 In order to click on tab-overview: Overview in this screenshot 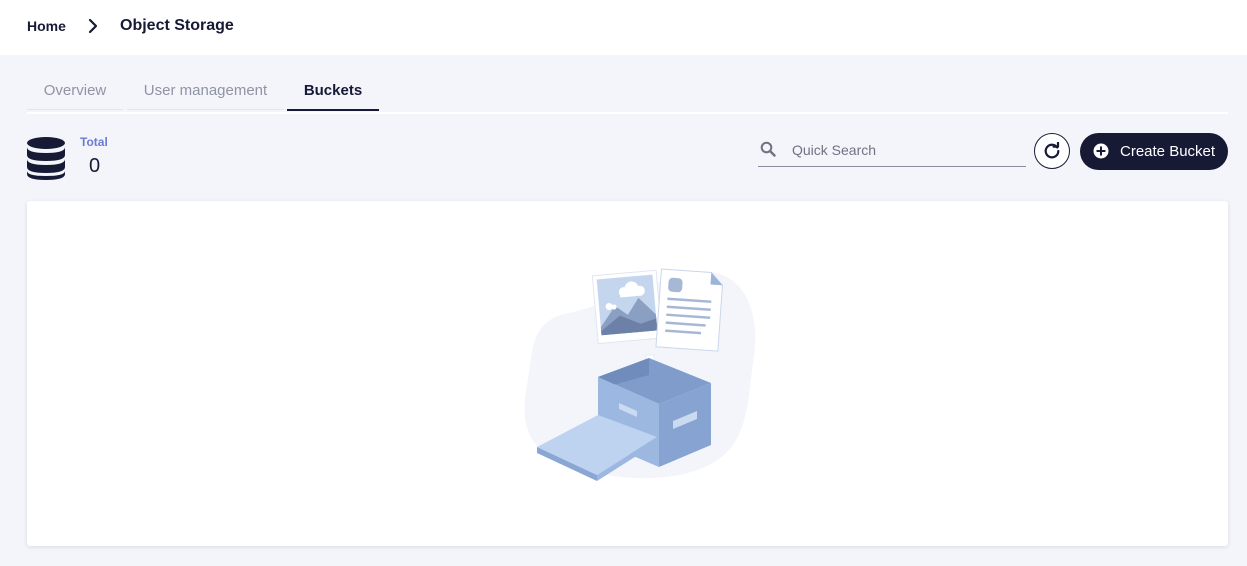, I will do `click(75, 92)`.